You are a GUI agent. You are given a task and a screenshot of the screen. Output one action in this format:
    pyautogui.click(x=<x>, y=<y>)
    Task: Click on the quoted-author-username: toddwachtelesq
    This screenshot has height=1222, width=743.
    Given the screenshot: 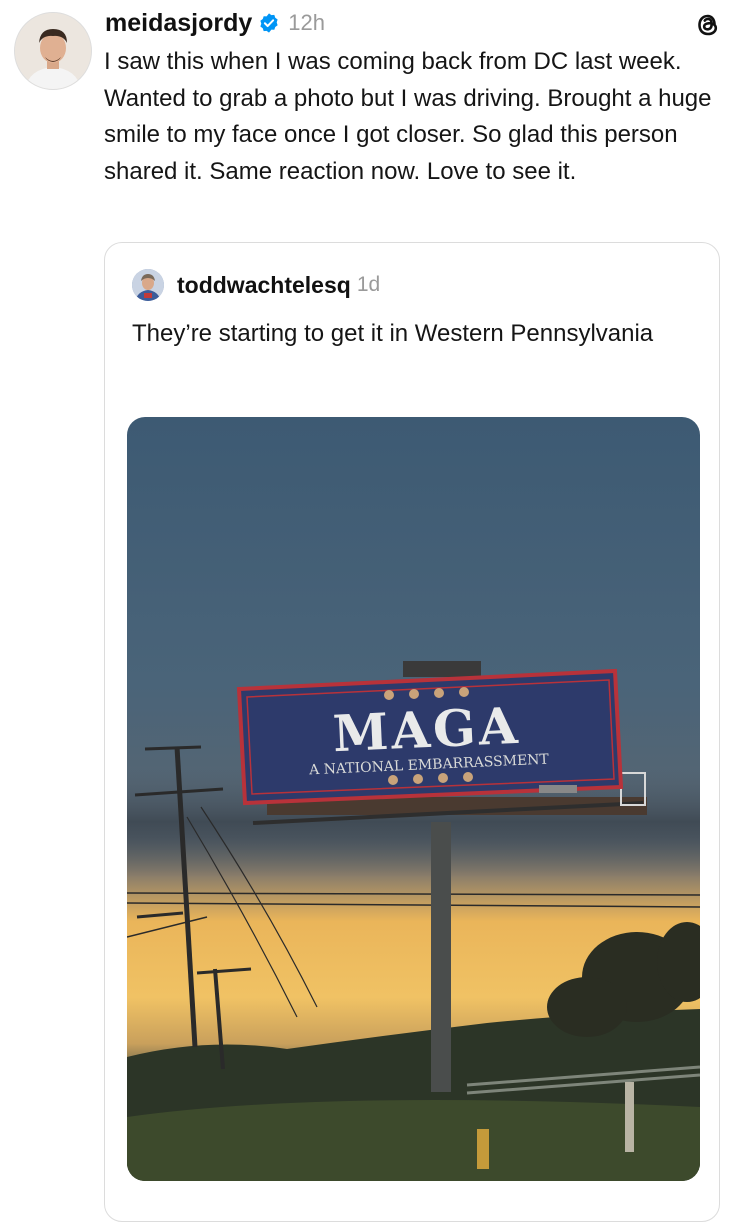 What is the action you would take?
    pyautogui.click(x=264, y=285)
    